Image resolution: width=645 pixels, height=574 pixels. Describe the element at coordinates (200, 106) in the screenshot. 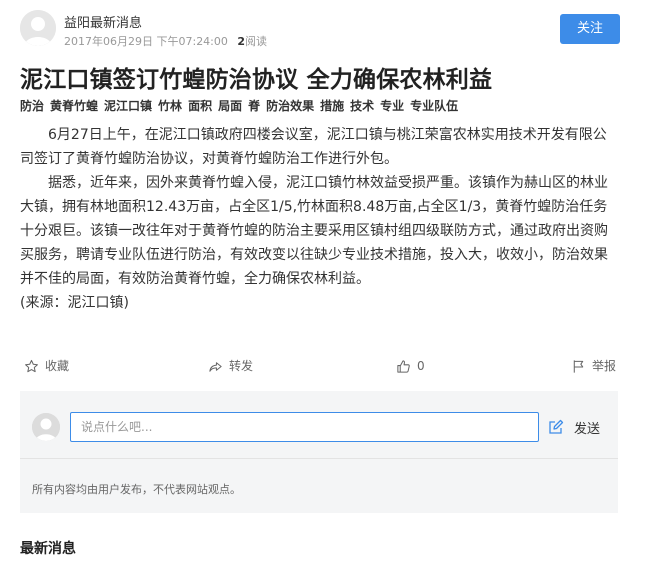

I see `tag-item: 面积` at that location.